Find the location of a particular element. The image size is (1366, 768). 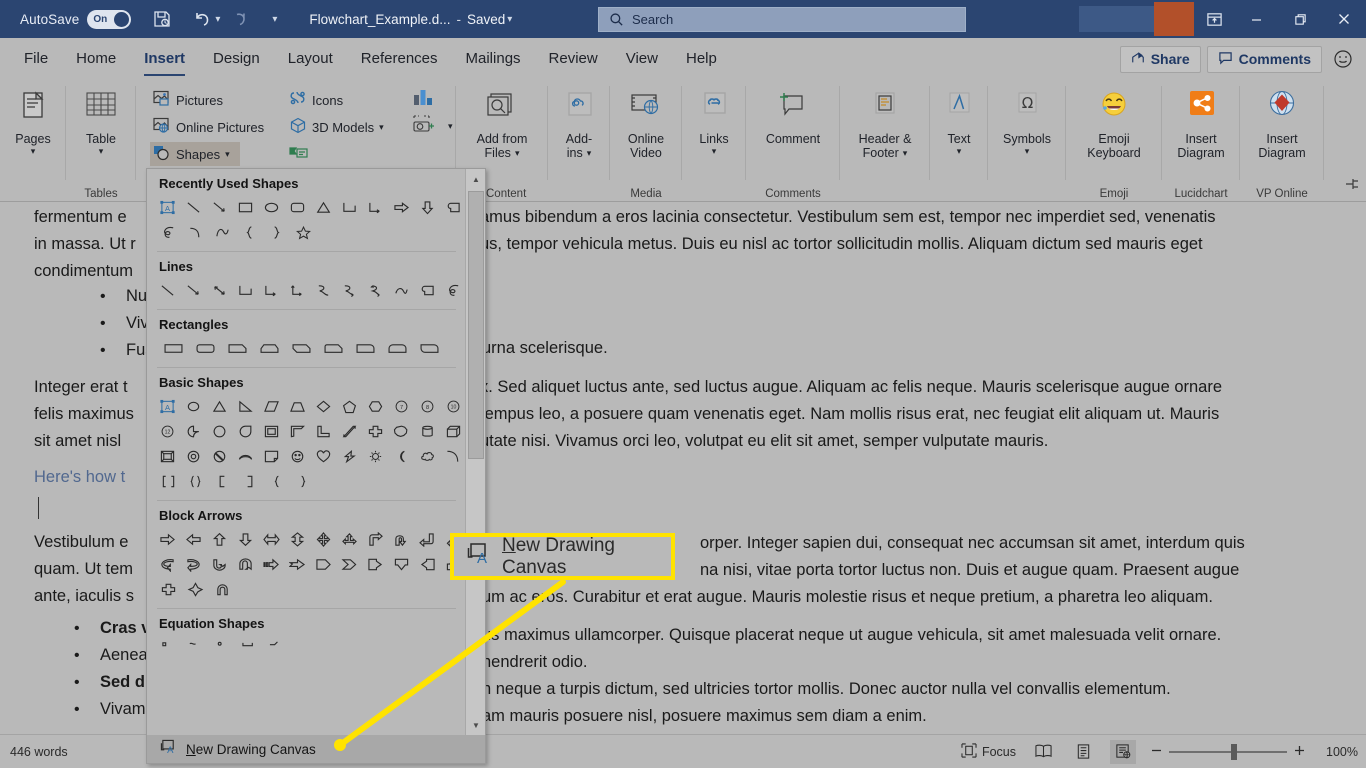

shape-chevron-arrow is located at coordinates (349, 564).